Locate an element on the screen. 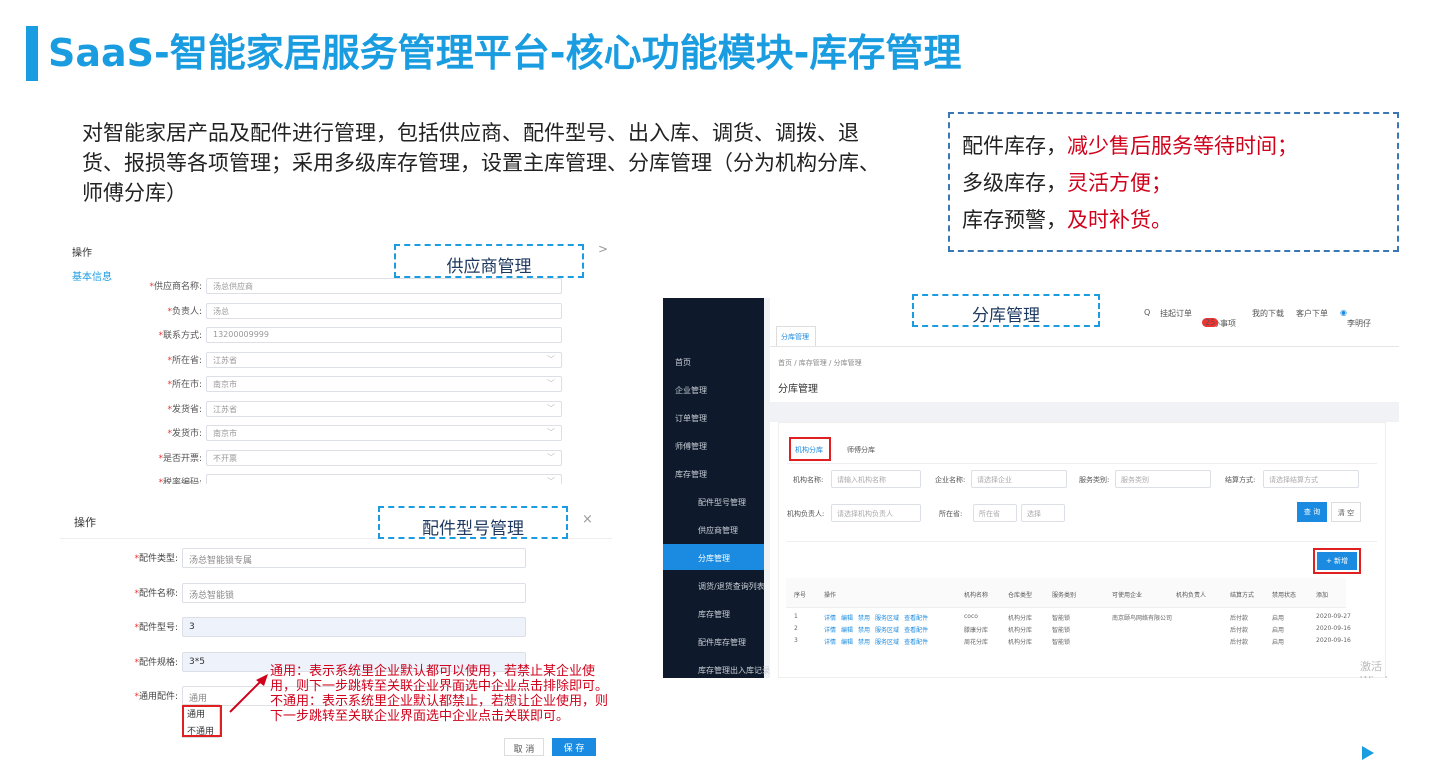  field-input: 3 is located at coordinates (354, 627).